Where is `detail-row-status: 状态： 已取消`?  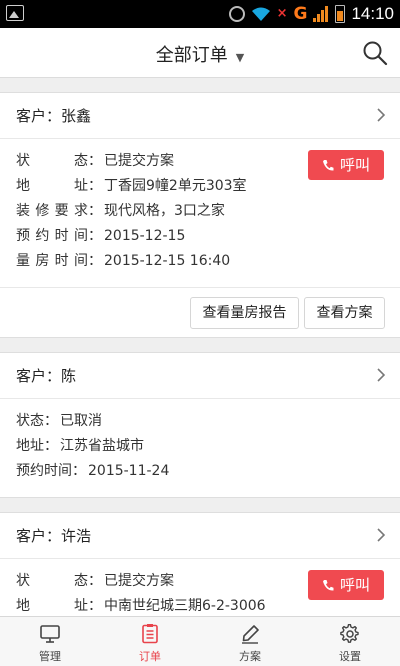 detail-row-status: 状态： 已取消 is located at coordinates (200, 421).